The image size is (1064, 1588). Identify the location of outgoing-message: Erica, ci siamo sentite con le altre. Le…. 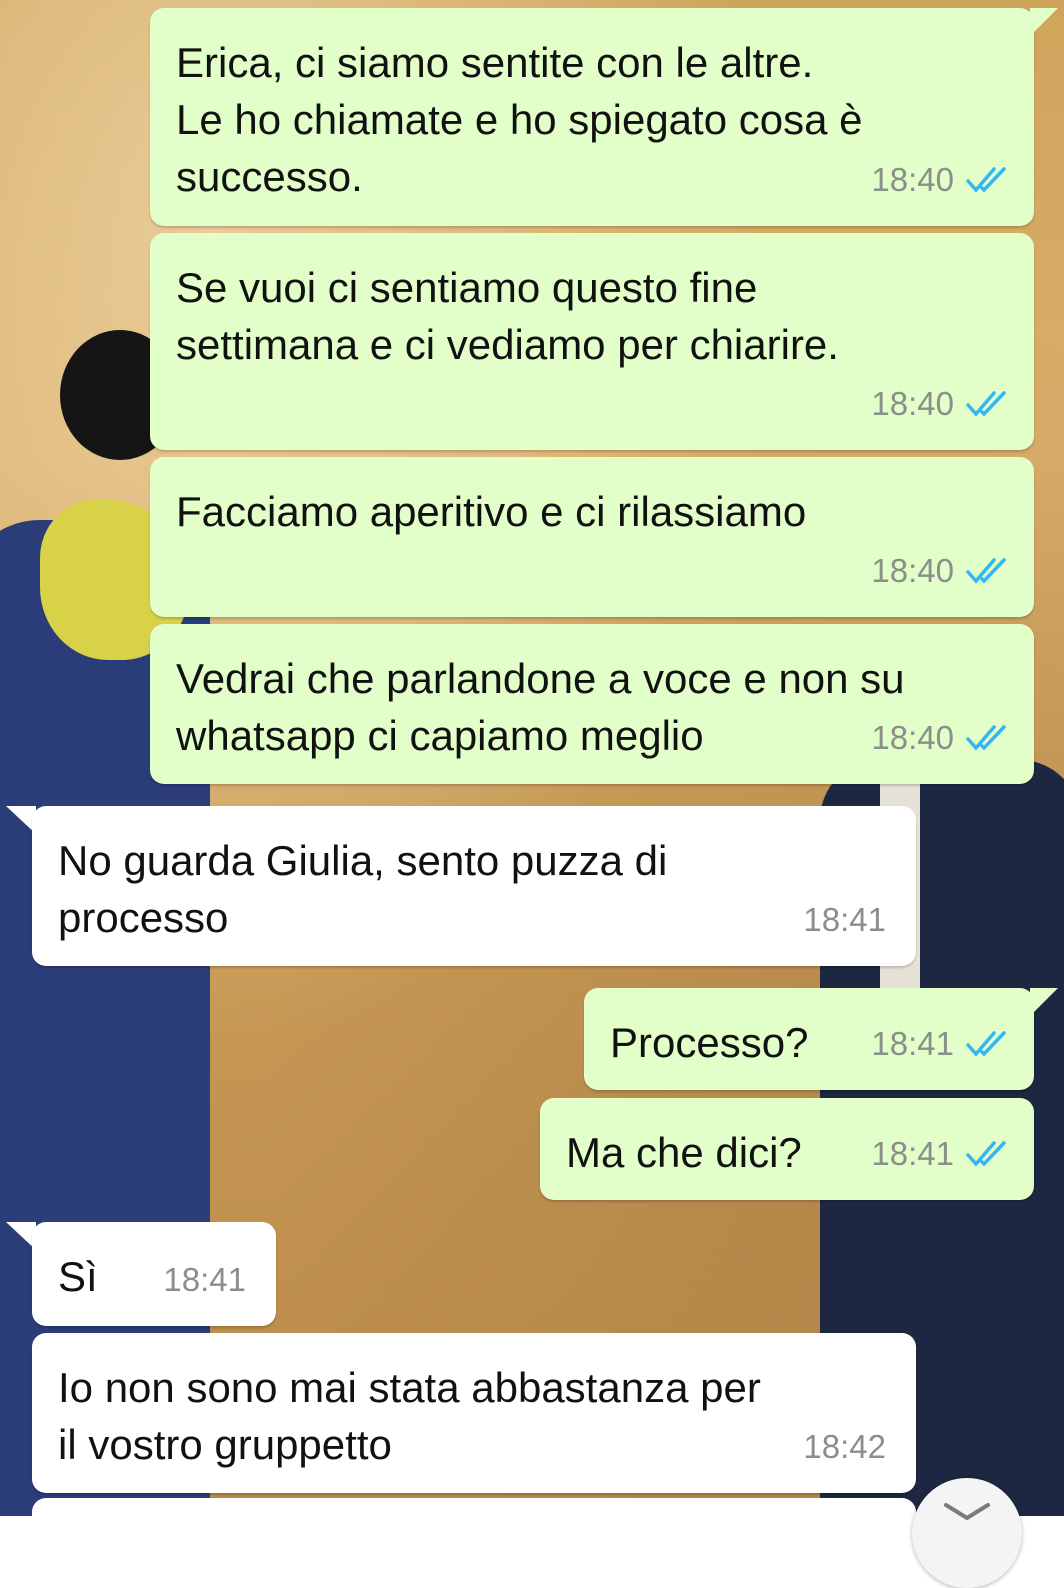
(592, 117).